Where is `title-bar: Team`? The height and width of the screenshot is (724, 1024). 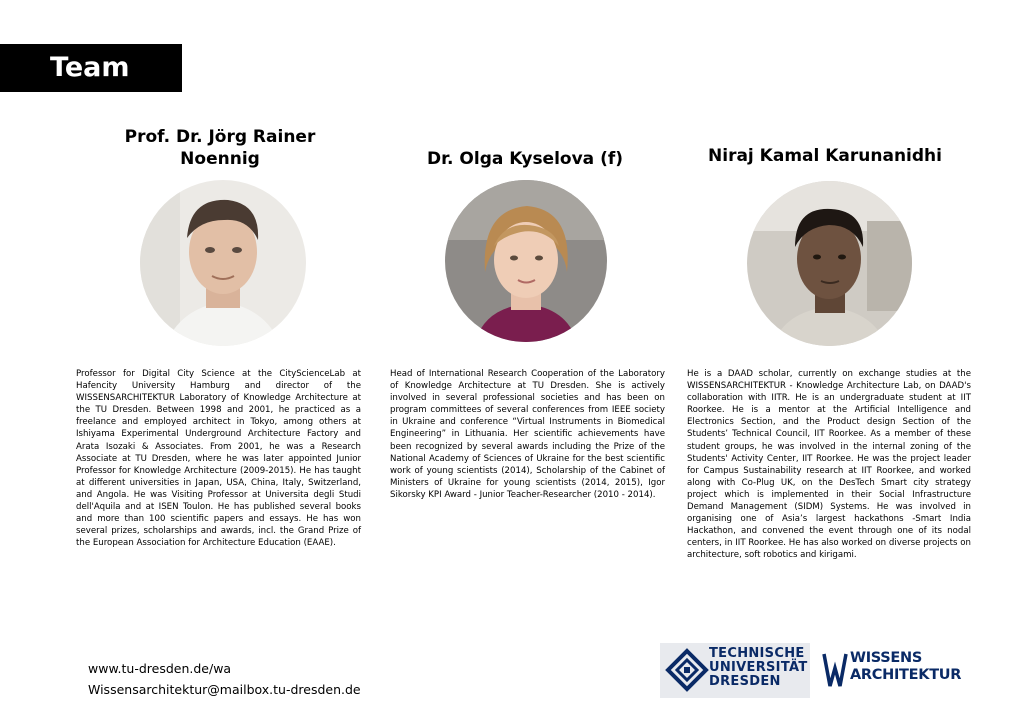 title-bar: Team is located at coordinates (91, 68).